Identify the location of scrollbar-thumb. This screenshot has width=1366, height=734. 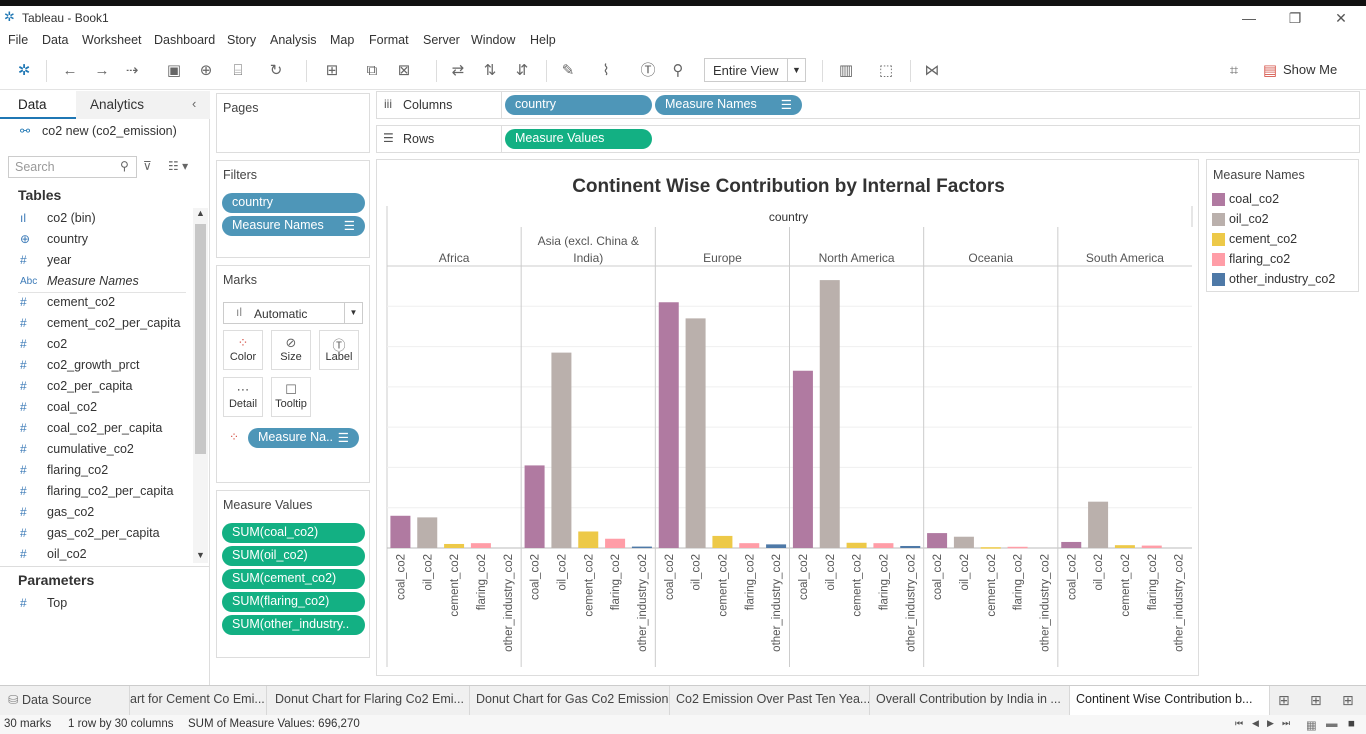
(200, 339).